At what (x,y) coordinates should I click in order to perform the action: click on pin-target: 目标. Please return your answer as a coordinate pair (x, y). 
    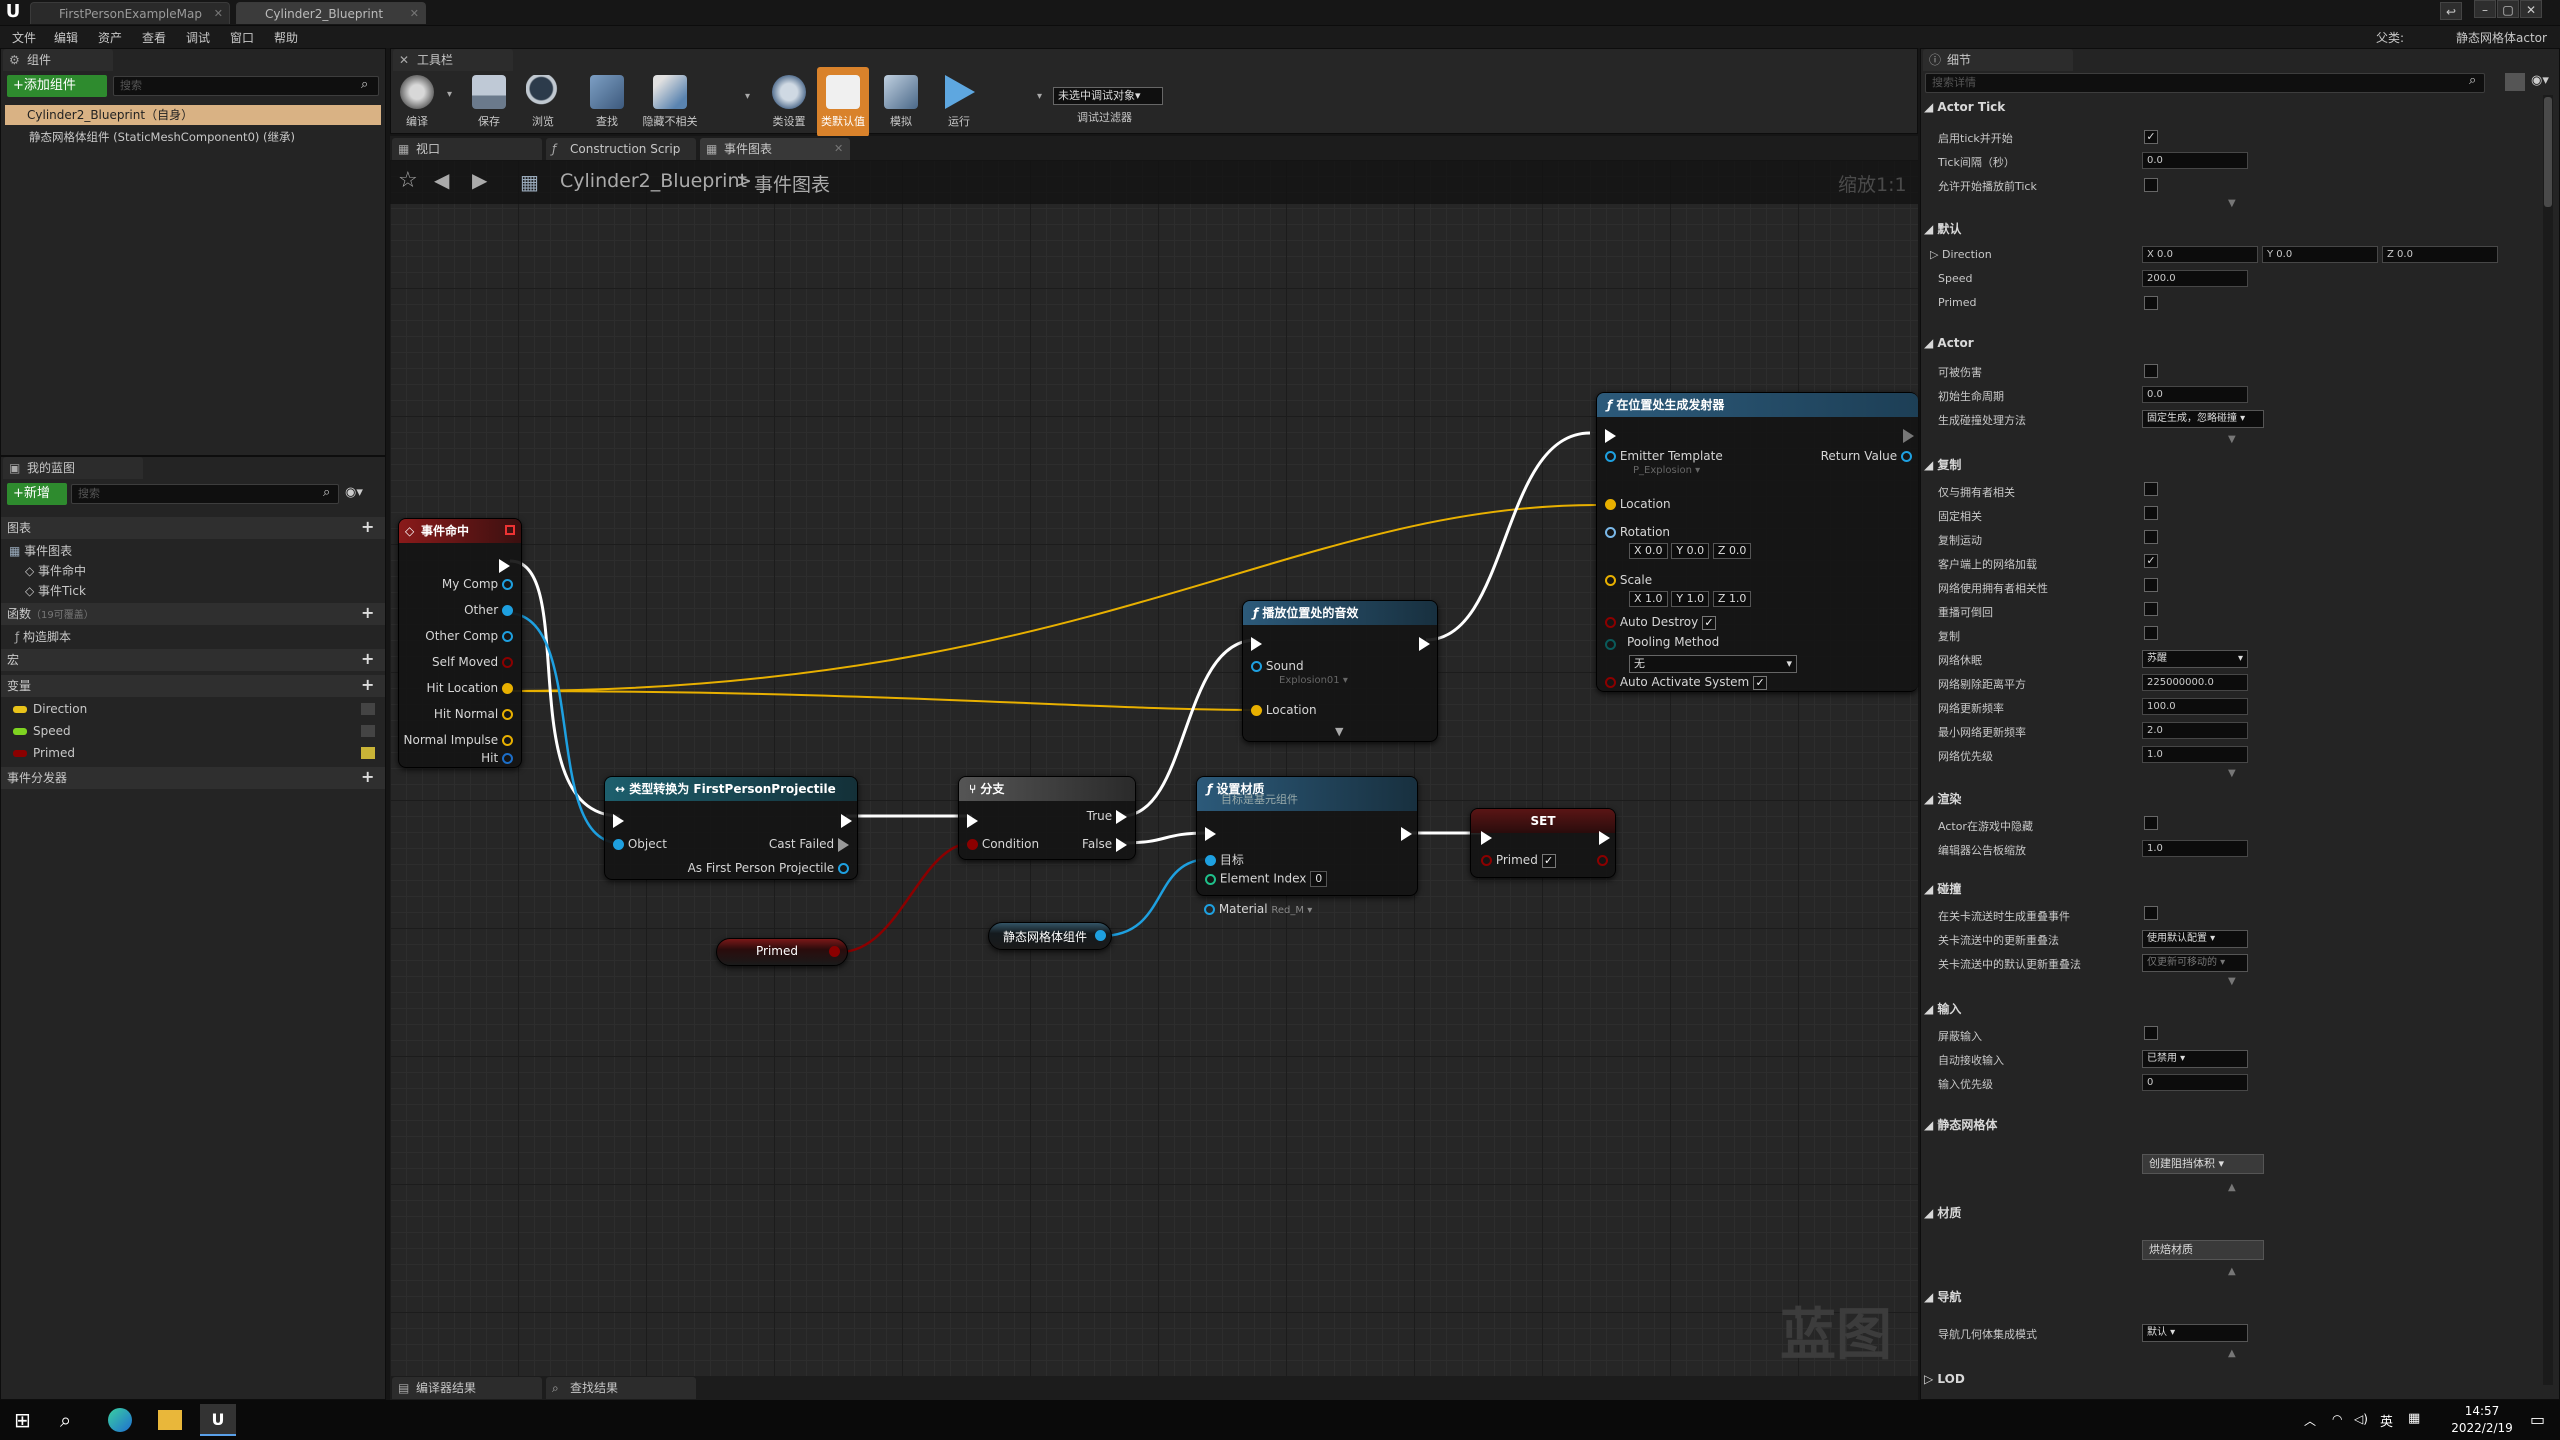
    Looking at the image, I should click on (1224, 859).